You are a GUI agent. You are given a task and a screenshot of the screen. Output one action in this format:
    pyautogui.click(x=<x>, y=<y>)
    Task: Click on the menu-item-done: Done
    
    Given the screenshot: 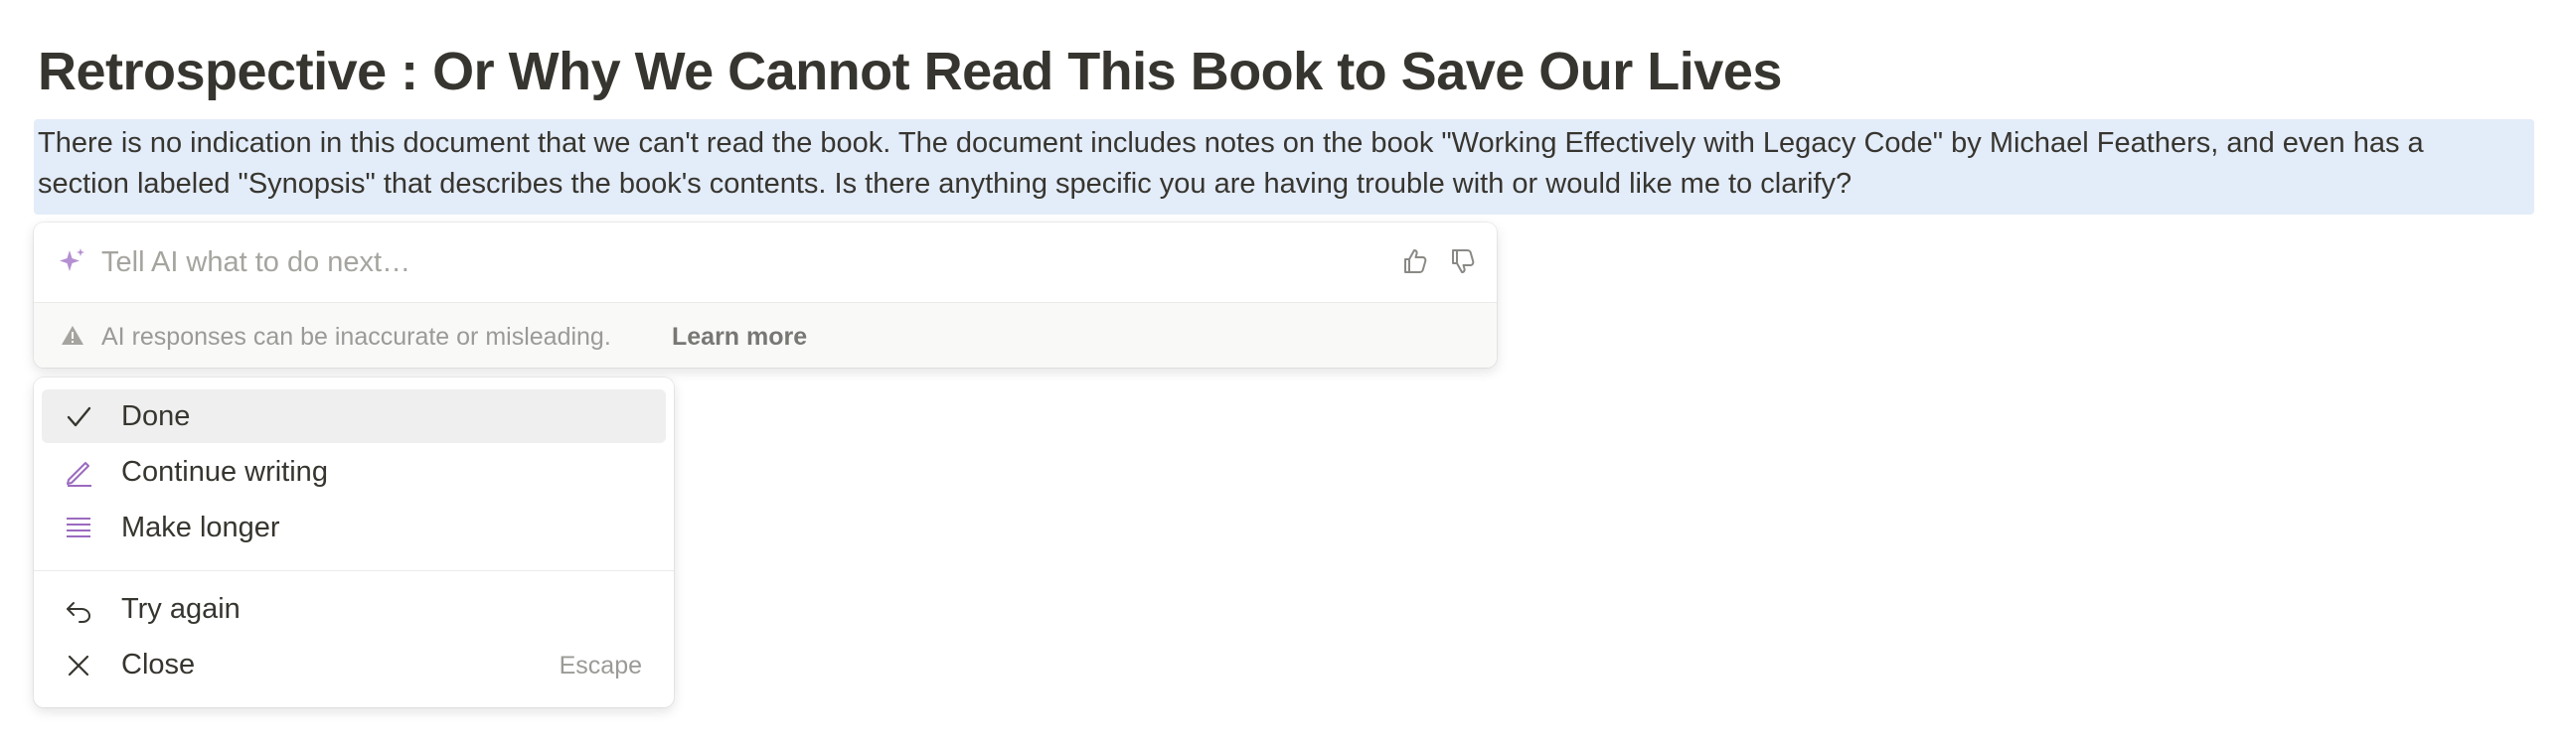 What is the action you would take?
    pyautogui.click(x=354, y=416)
    